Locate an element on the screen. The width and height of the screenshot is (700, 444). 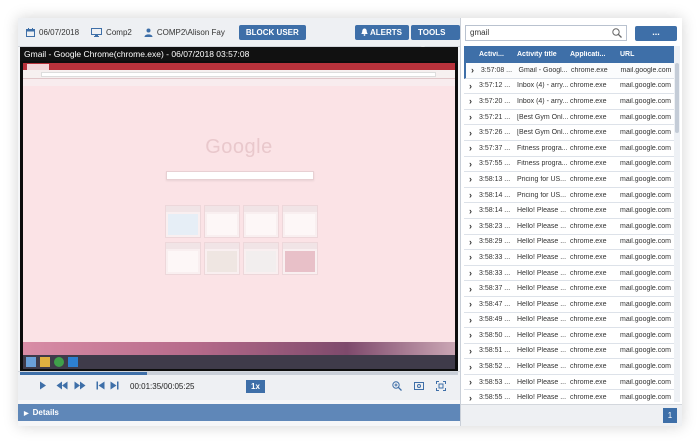
alerts-button: ALERTS is located at coordinates (382, 32).